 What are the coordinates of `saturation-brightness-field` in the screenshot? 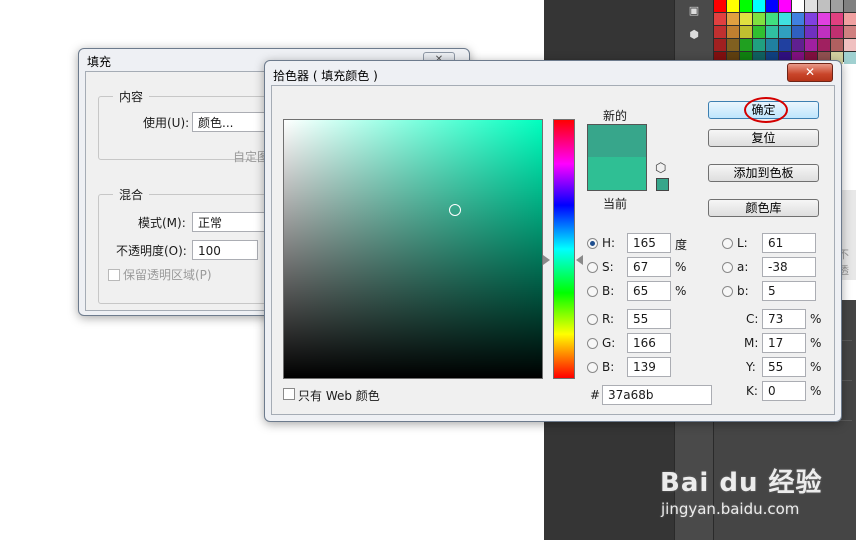 It's located at (413, 249).